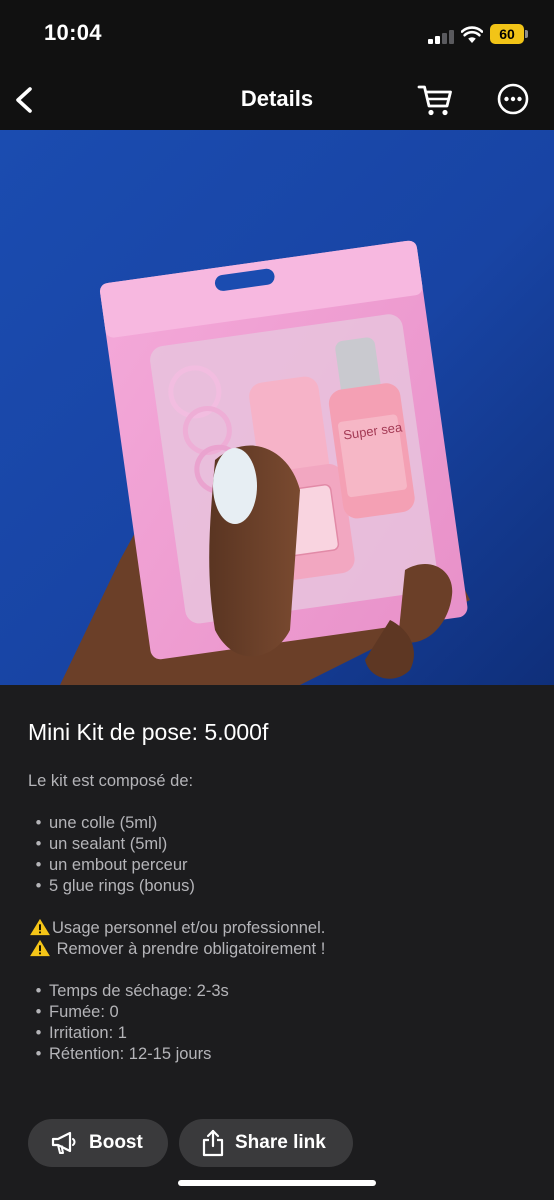  What do you see at coordinates (81, 1033) in the screenshot?
I see `list-item: • Irritation: 1` at bounding box center [81, 1033].